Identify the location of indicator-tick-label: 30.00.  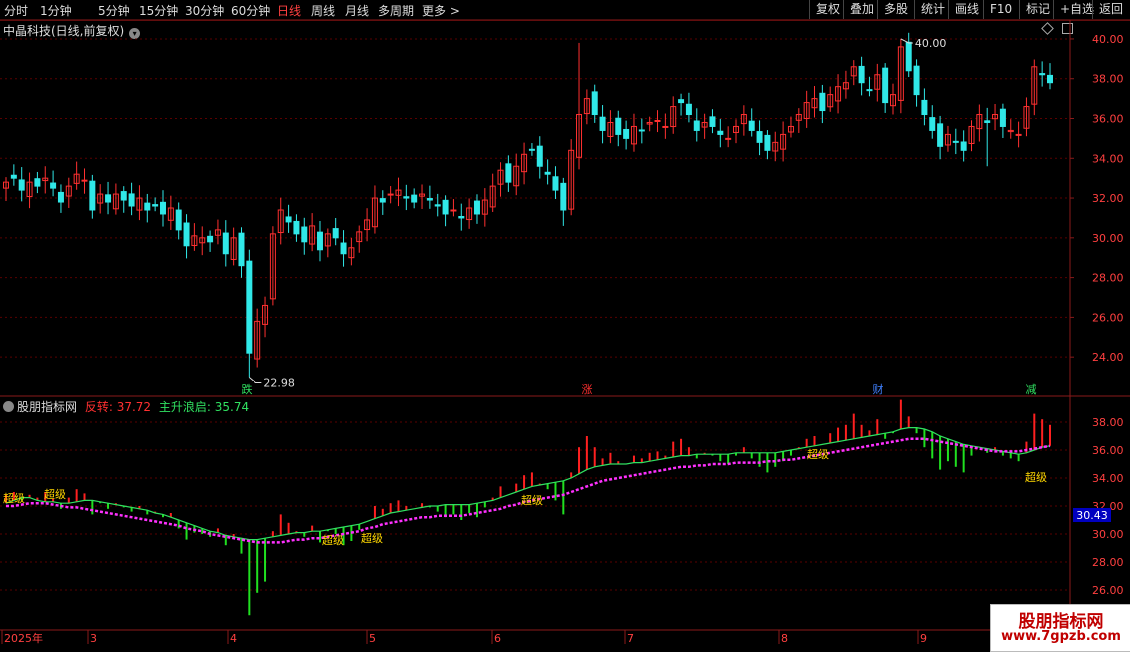
(1108, 534).